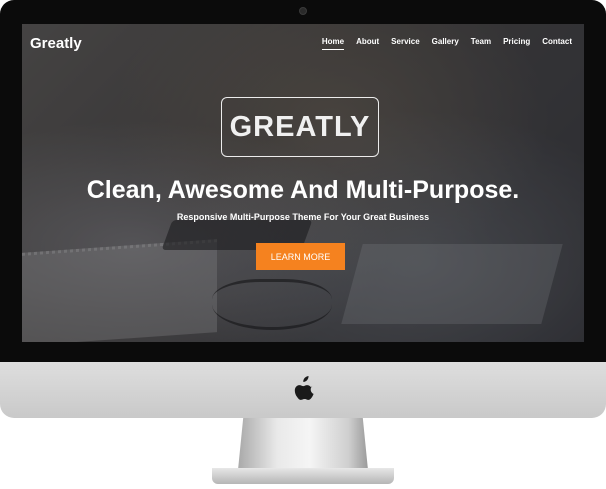 This screenshot has width=606, height=489. Describe the element at coordinates (304, 388) in the screenshot. I see `apple-logo-icon` at that location.